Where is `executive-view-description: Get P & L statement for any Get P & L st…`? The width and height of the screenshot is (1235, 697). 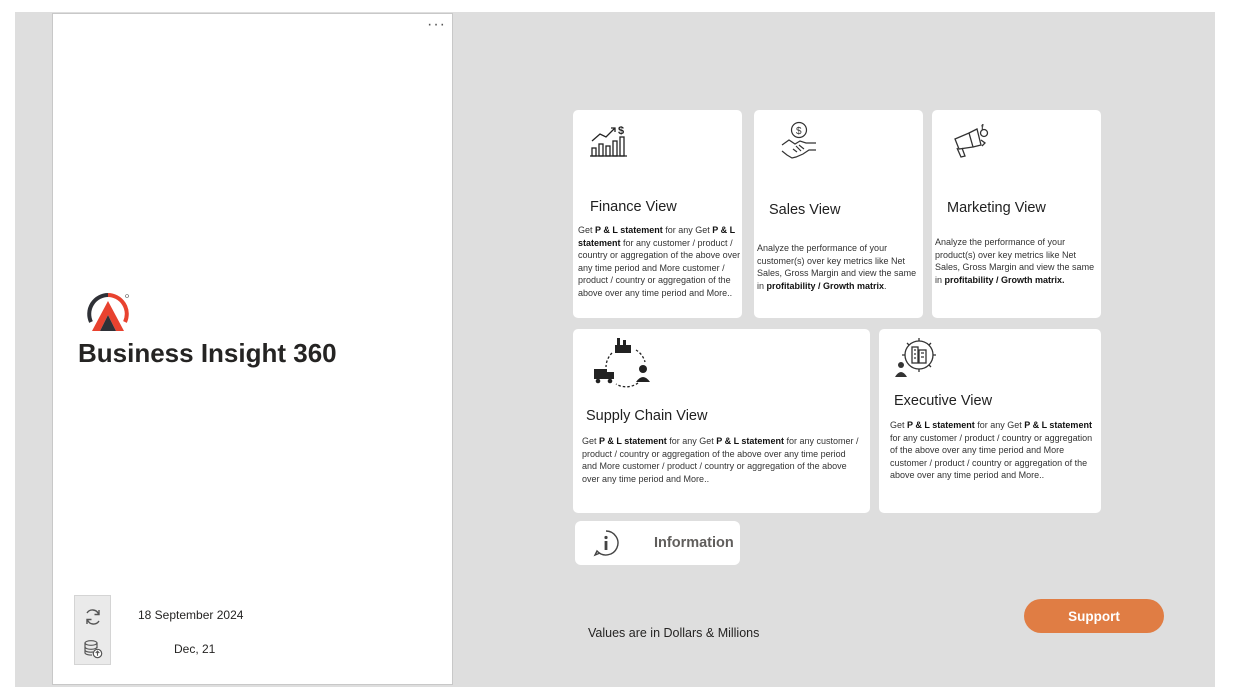
executive-view-description: Get P & L statement for any Get P & L st… is located at coordinates (991, 450).